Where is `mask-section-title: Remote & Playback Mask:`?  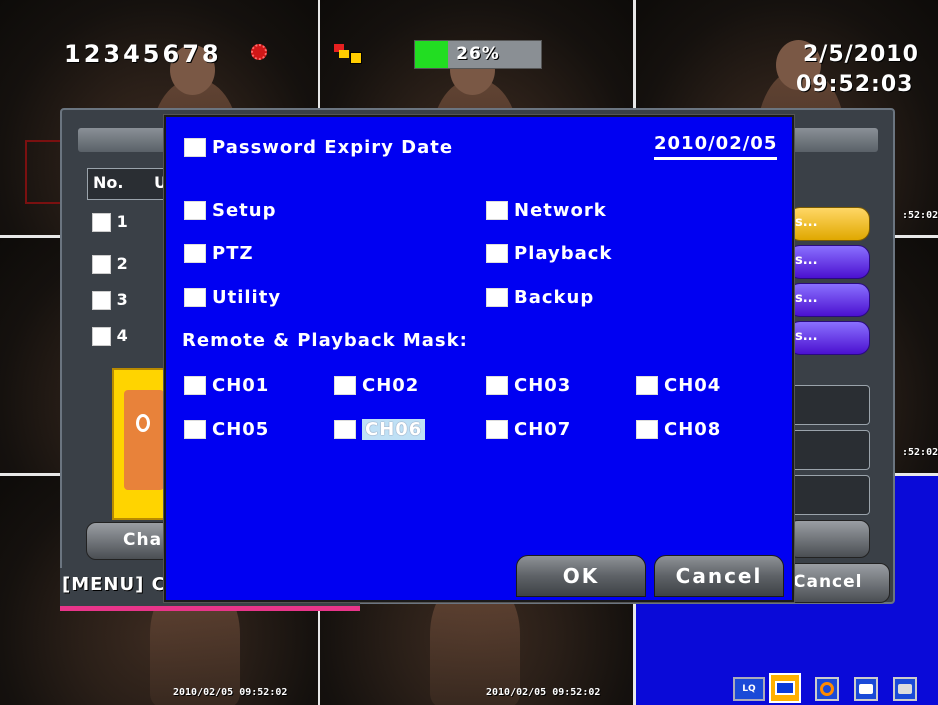 mask-section-title: Remote & Playback Mask: is located at coordinates (325, 340).